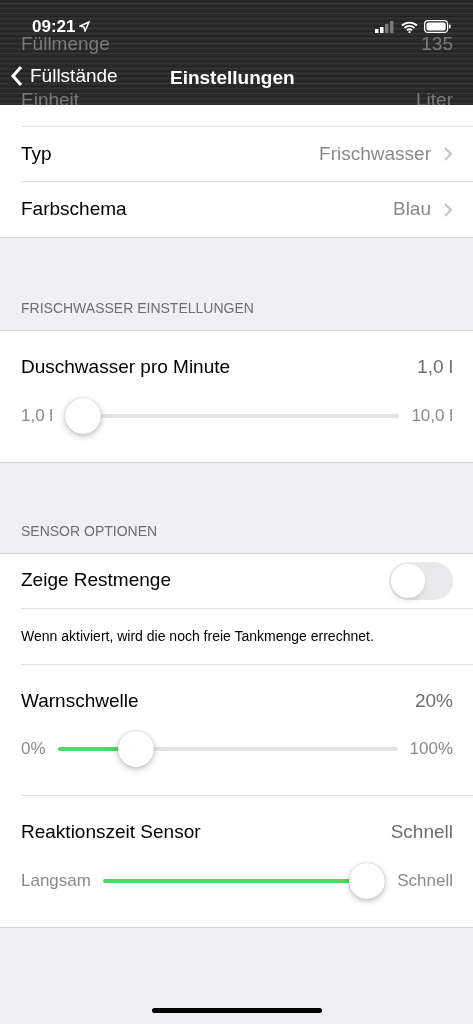 The width and height of the screenshot is (473, 1024). I want to click on row-value: 135, so click(437, 44).